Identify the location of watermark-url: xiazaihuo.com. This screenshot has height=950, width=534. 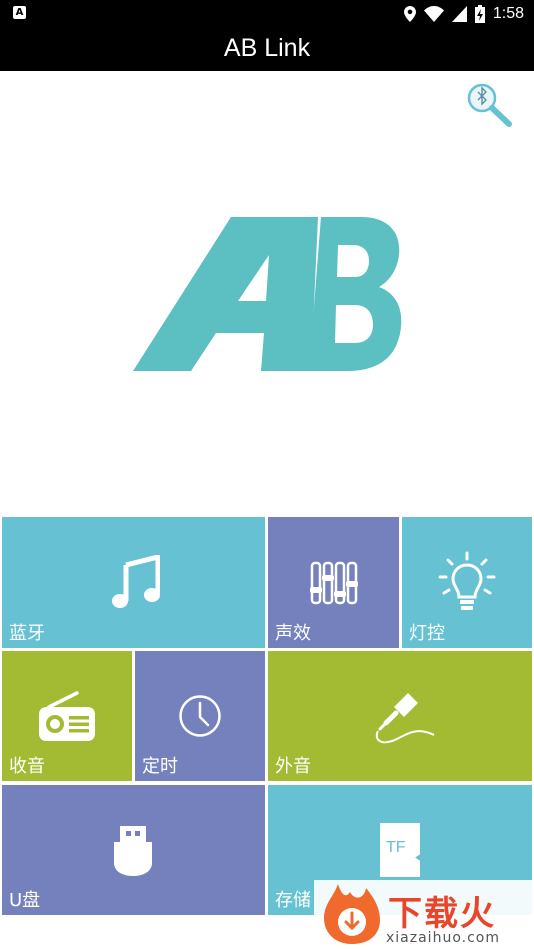
(443, 938).